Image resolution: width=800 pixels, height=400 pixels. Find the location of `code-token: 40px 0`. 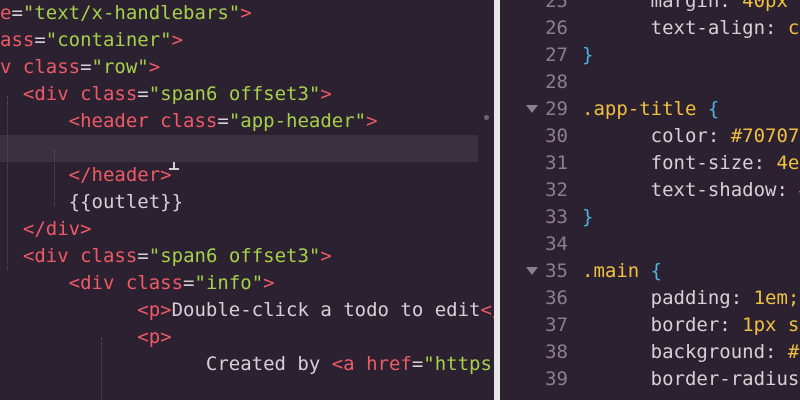

code-token: 40px 0 is located at coordinates (771, 6).